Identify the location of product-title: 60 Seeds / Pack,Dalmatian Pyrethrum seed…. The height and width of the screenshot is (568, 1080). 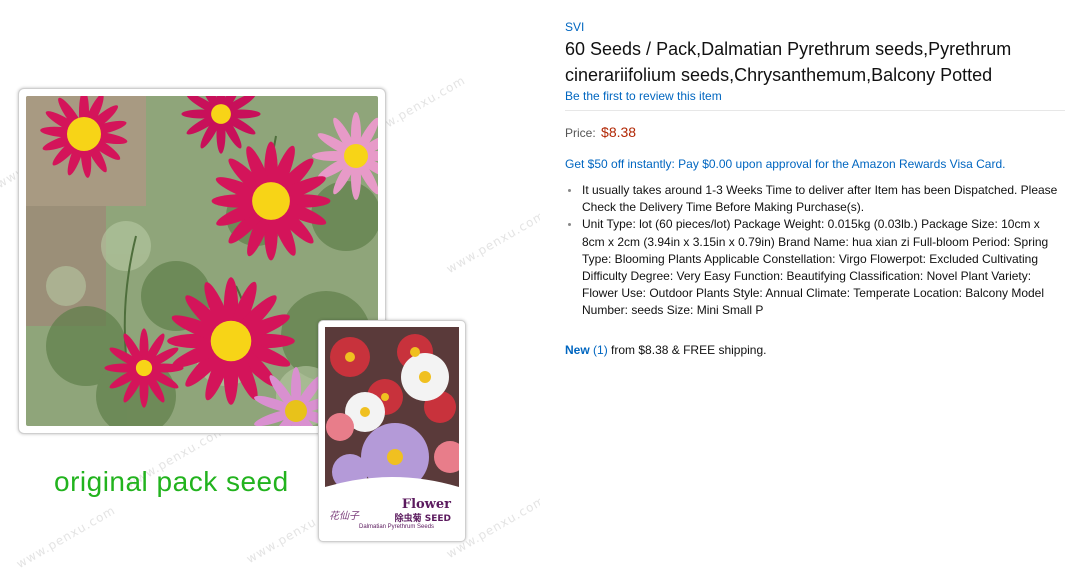
(788, 62).